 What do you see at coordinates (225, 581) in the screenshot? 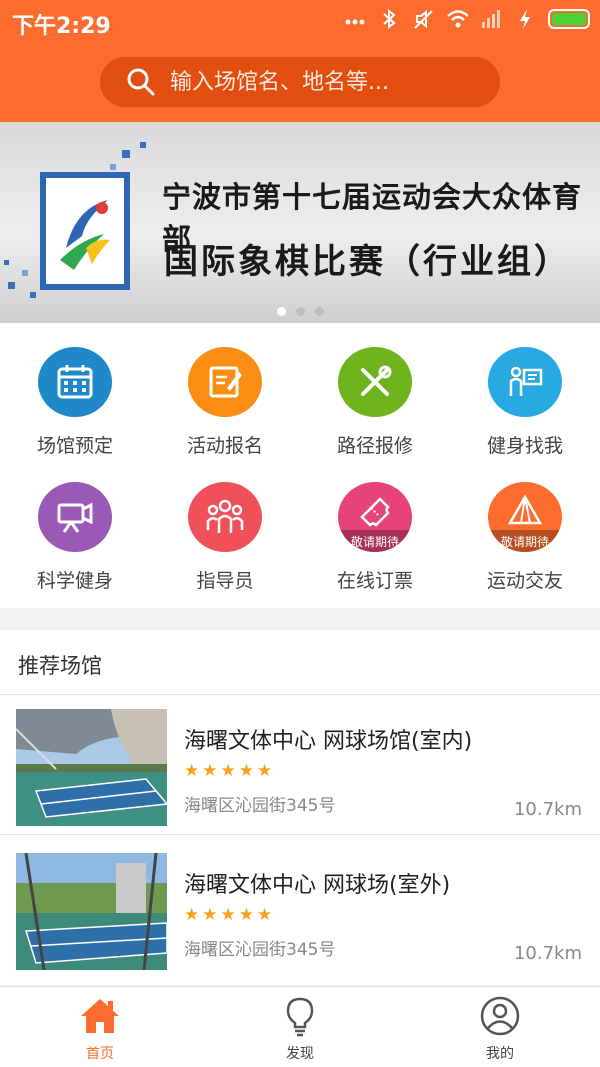
I see `grid-label: 指导员` at bounding box center [225, 581].